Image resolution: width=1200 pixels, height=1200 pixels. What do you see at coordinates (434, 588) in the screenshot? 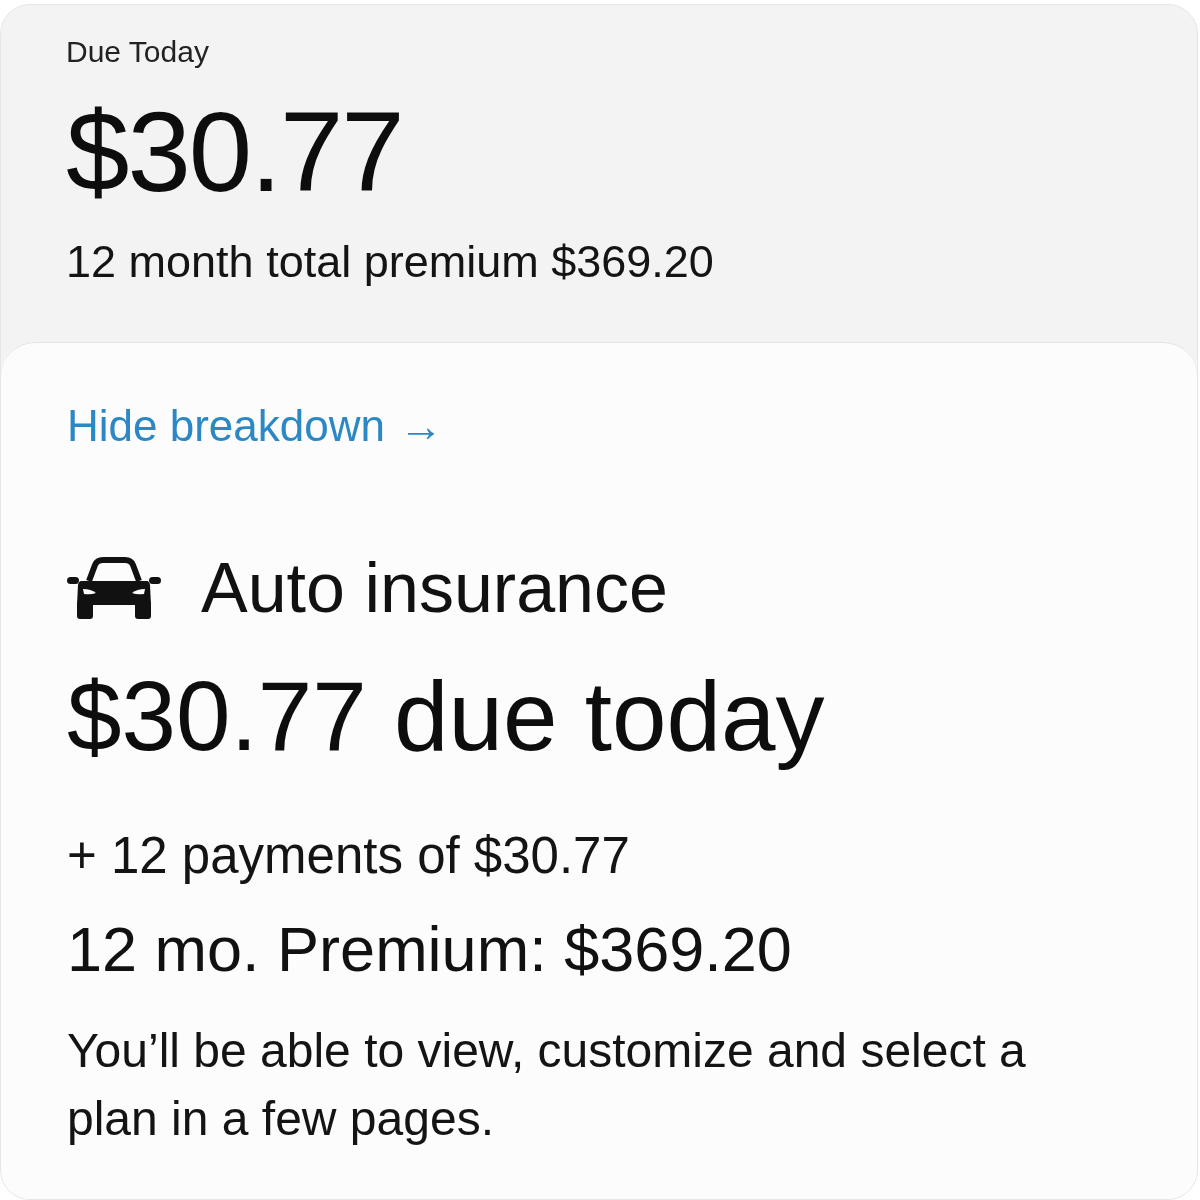
I see `product-title: Auto insurance` at bounding box center [434, 588].